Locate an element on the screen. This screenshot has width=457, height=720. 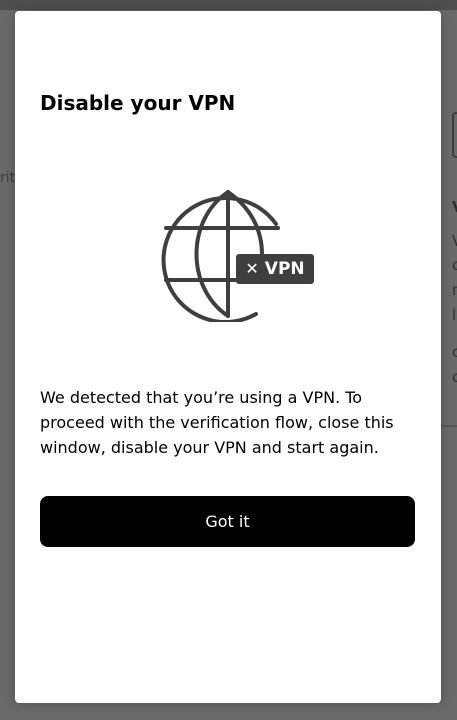
vpn-badge: ✕ VPN is located at coordinates (275, 269).